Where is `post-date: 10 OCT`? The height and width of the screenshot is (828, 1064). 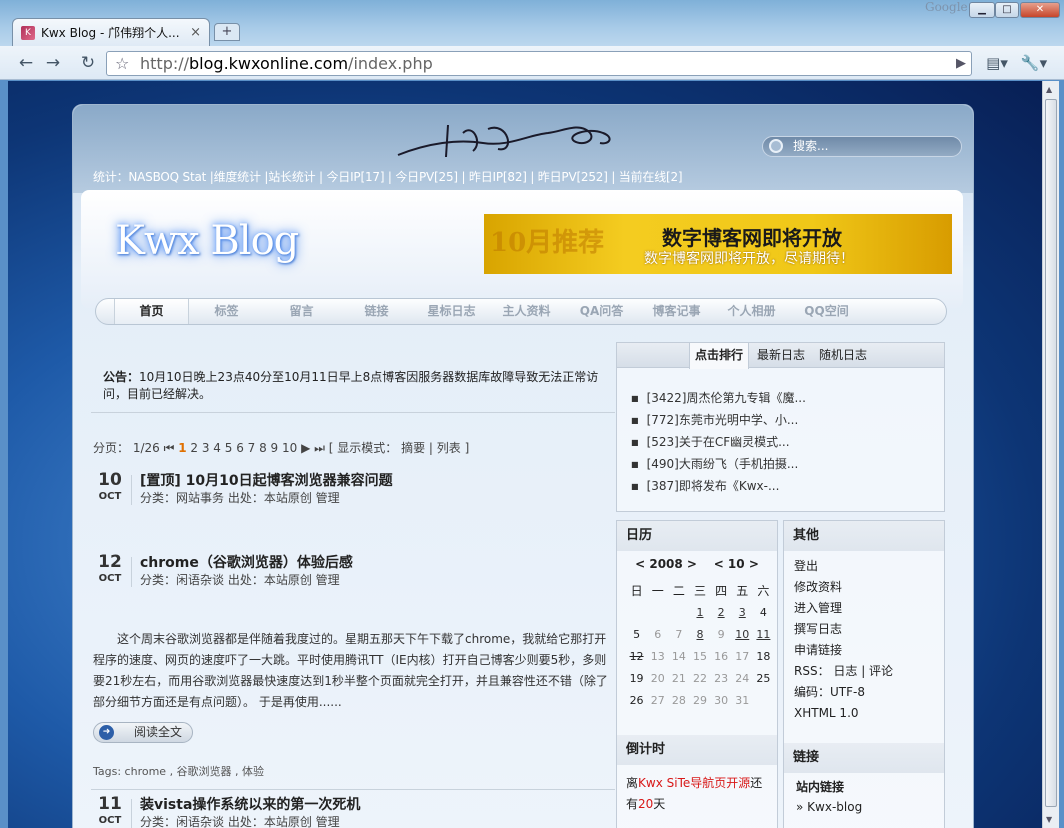 post-date: 10 OCT is located at coordinates (110, 487).